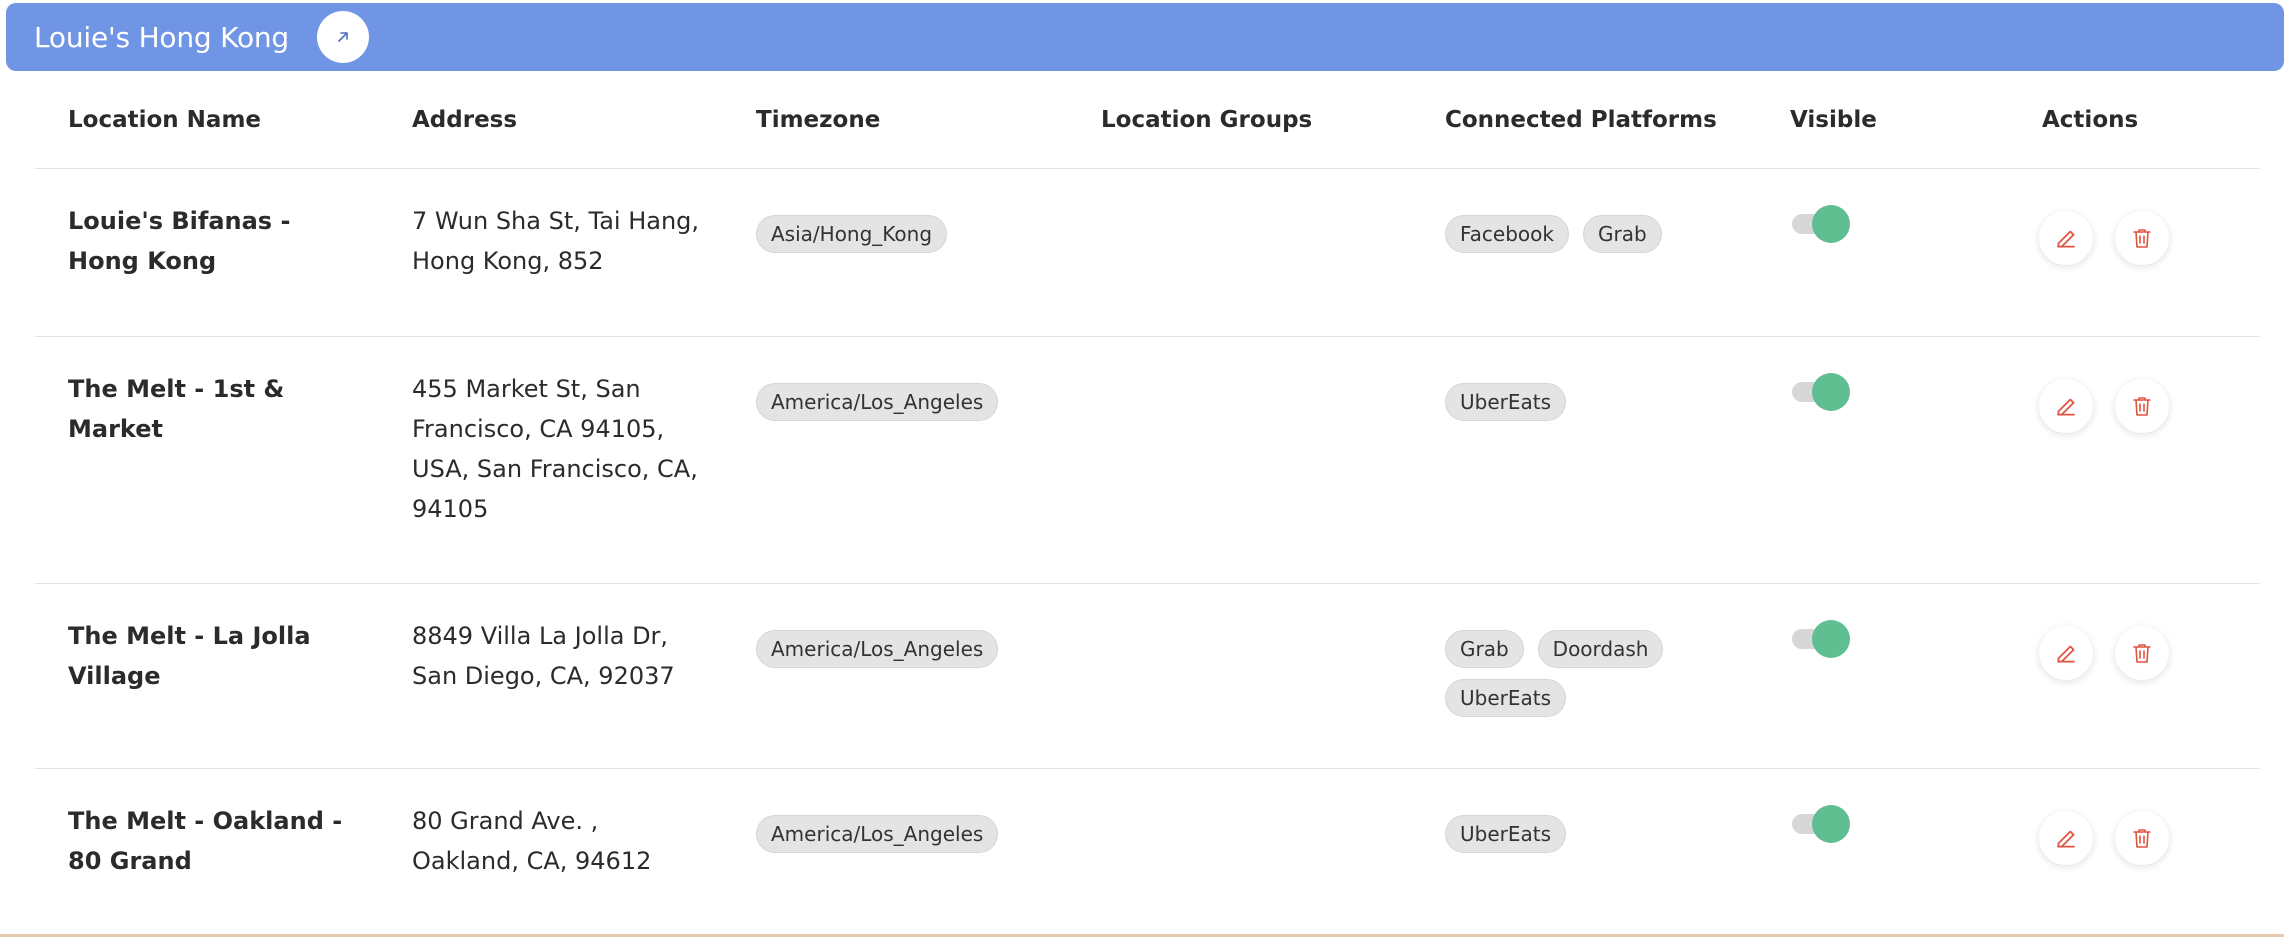 This screenshot has width=2284, height=937. I want to click on location-name: The Melt - Oakland - 80 Grand, so click(218, 841).